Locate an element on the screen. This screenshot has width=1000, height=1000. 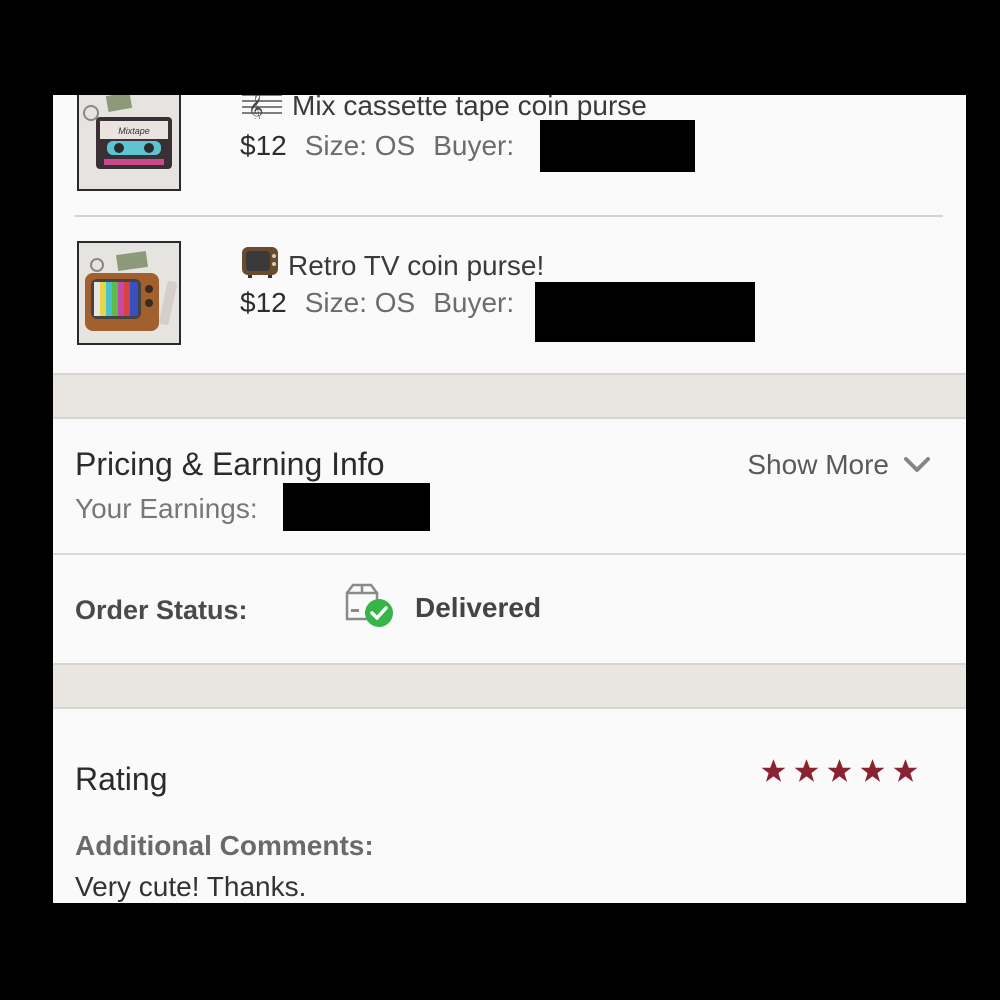
list-item: Retro TV coin purse! $12 Size: OS Buyer: is located at coordinates (509, 295).